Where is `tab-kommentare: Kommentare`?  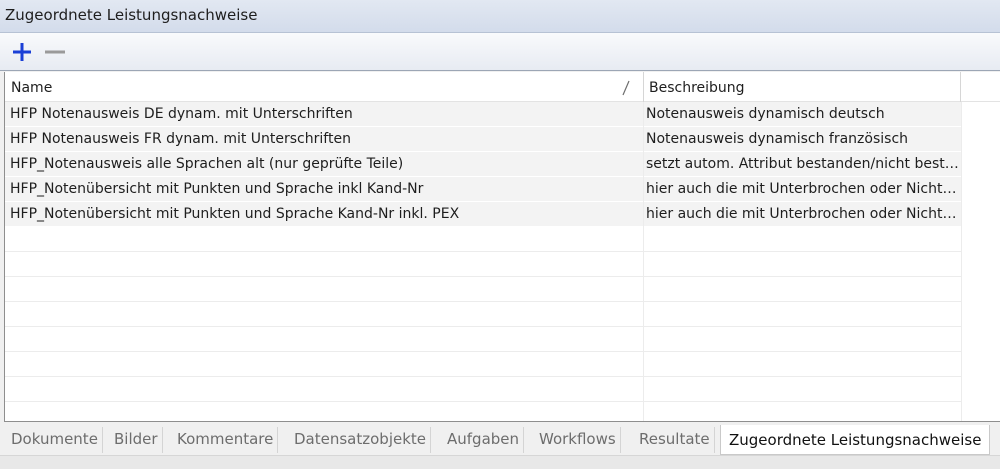 tab-kommentare: Kommentare is located at coordinates (225, 440).